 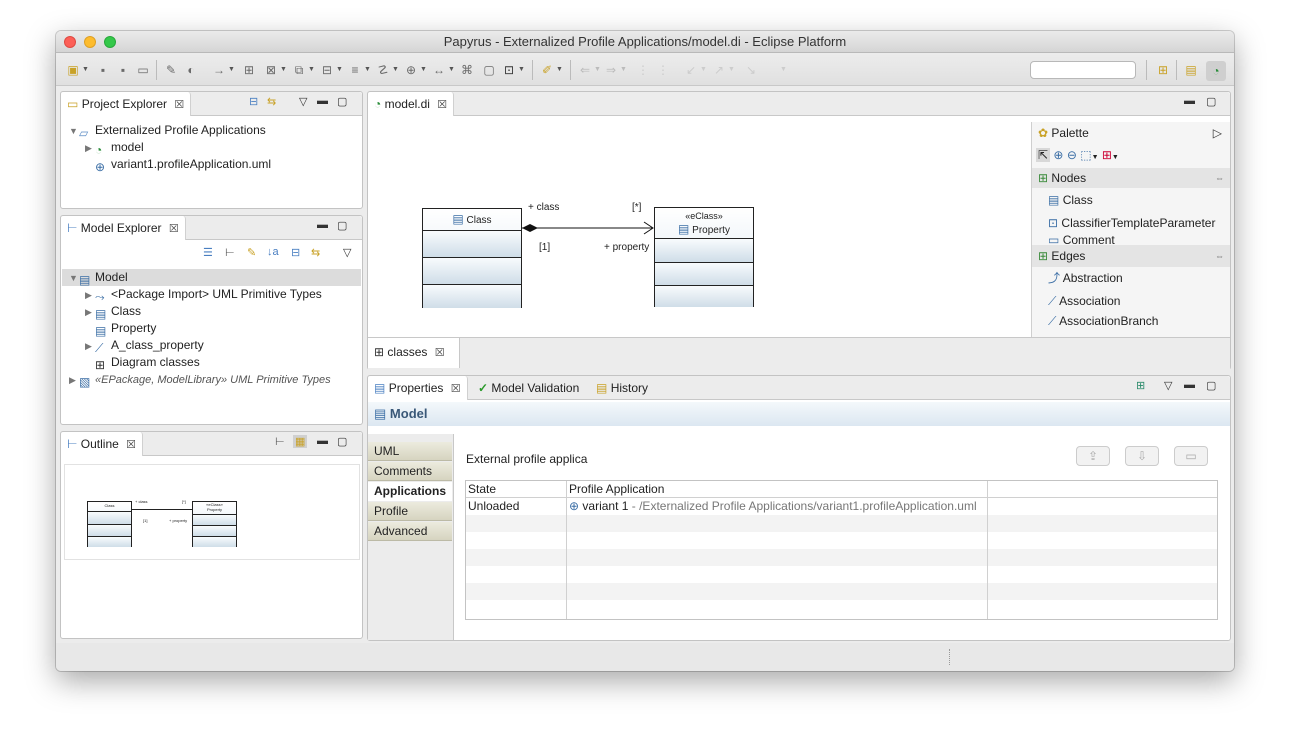 I want to click on overview-outline-icon: ▦, so click(x=300, y=441).